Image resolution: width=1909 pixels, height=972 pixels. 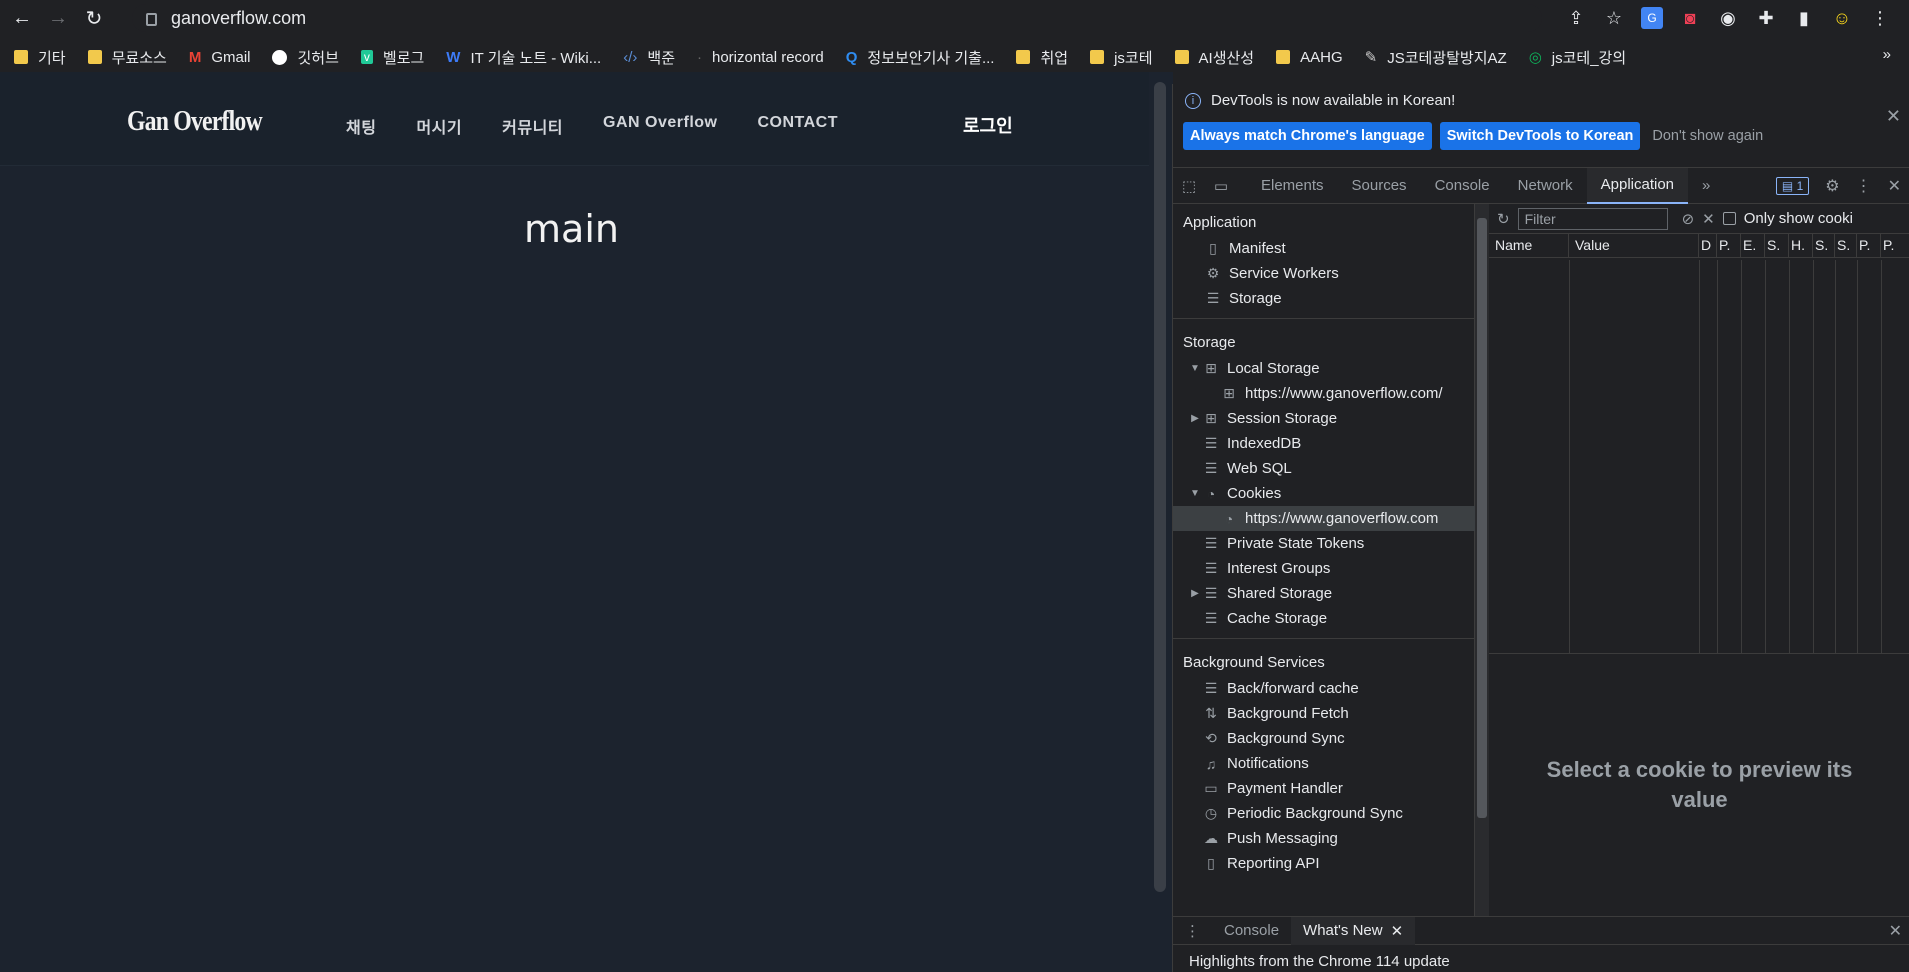 I want to click on sidebar-item-periodic-sync: ◷ Periodic Background Sync, so click(x=1324, y=813).